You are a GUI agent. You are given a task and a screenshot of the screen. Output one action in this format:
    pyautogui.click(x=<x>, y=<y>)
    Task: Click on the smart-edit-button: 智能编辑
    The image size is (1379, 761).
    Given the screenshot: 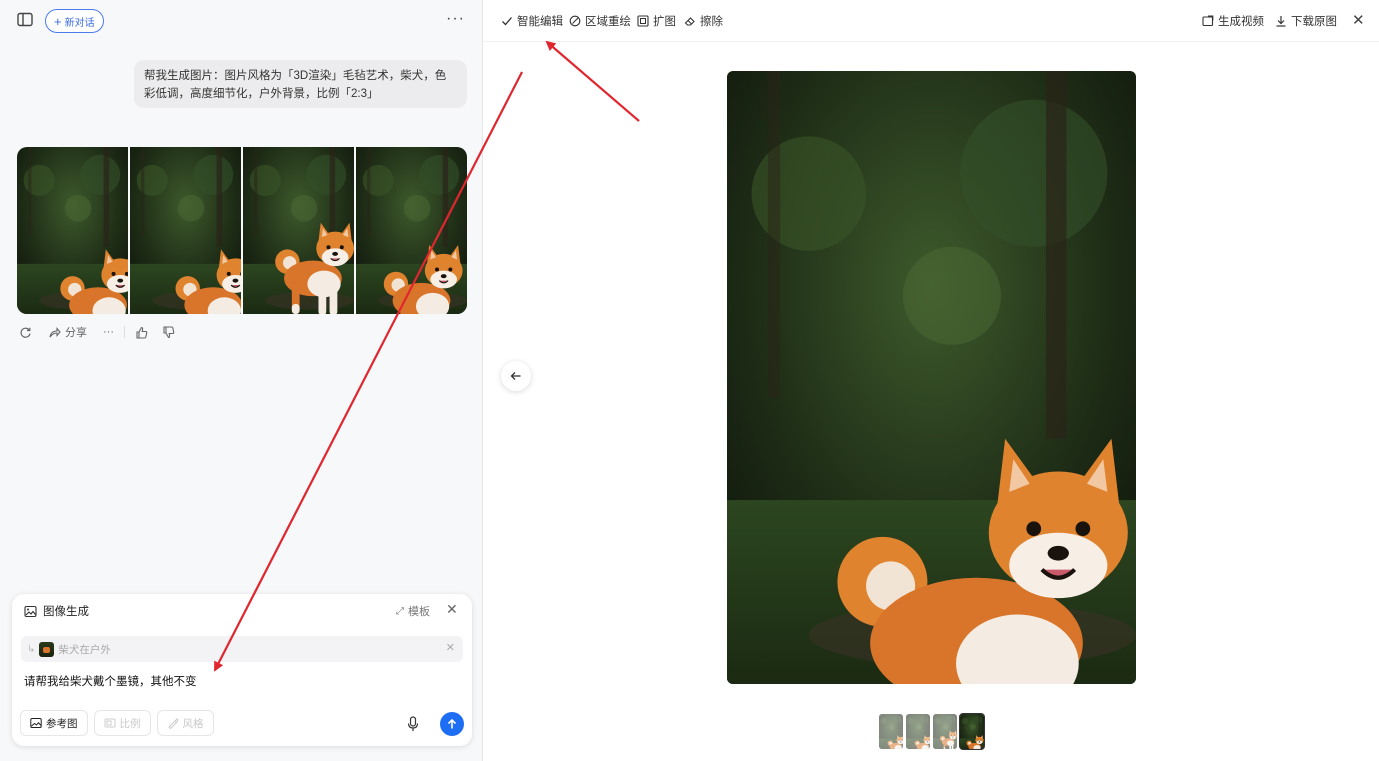 What is the action you would take?
    pyautogui.click(x=532, y=21)
    